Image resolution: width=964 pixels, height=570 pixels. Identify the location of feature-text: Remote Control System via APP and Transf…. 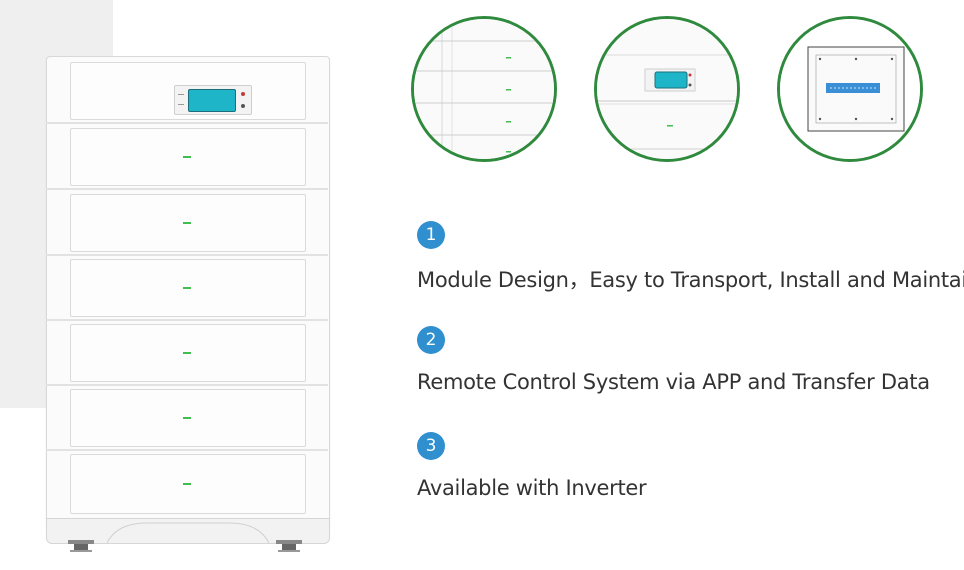
(673, 382).